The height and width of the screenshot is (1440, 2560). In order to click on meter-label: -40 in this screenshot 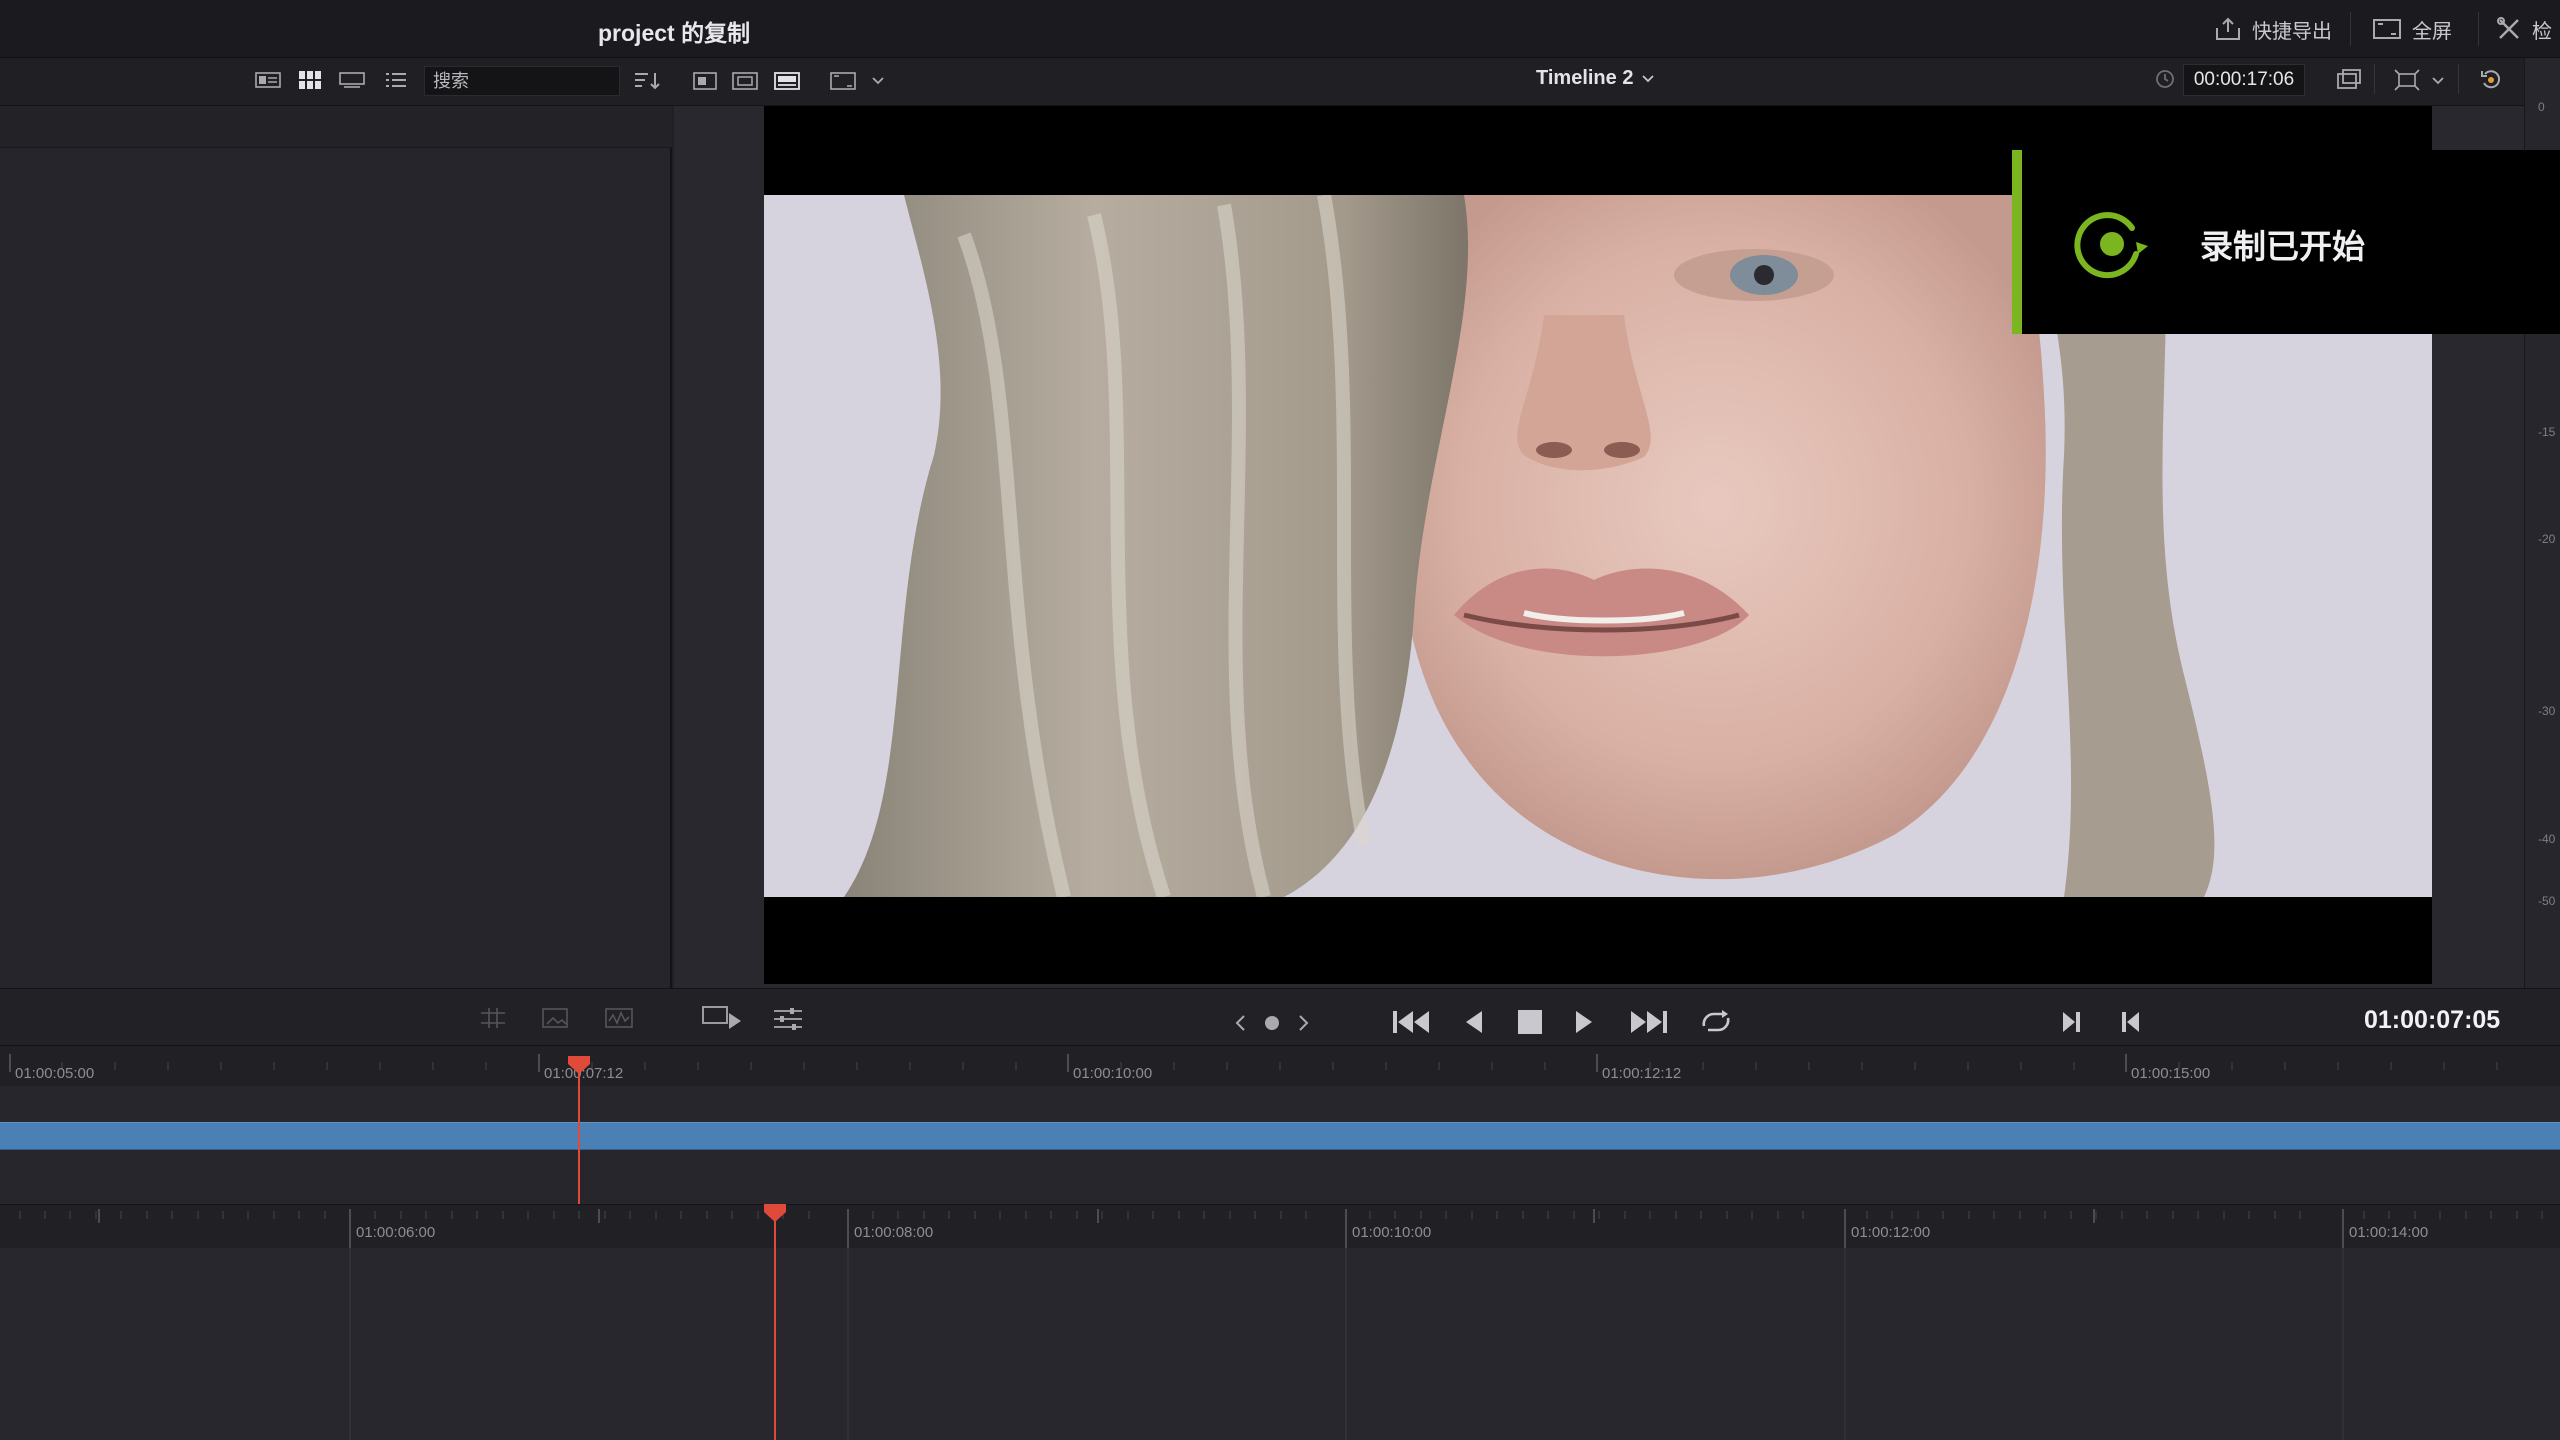, I will do `click(2547, 839)`.